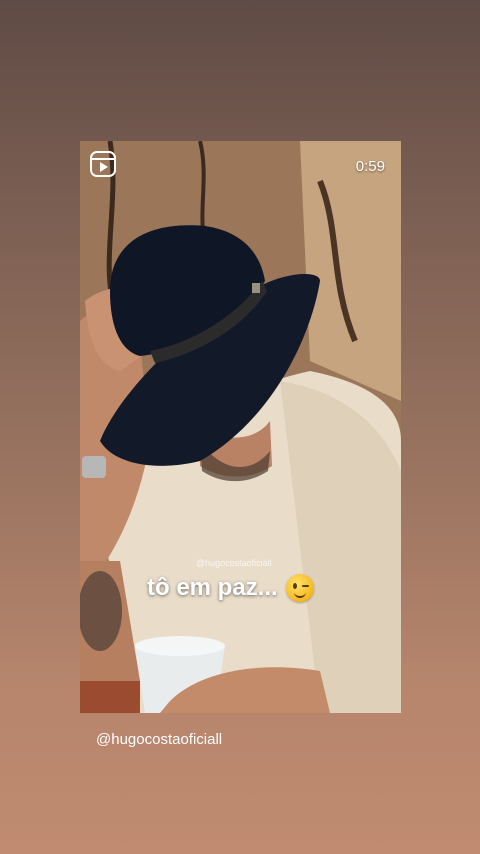 The height and width of the screenshot is (854, 480). I want to click on winking-face-icon, so click(299, 588).